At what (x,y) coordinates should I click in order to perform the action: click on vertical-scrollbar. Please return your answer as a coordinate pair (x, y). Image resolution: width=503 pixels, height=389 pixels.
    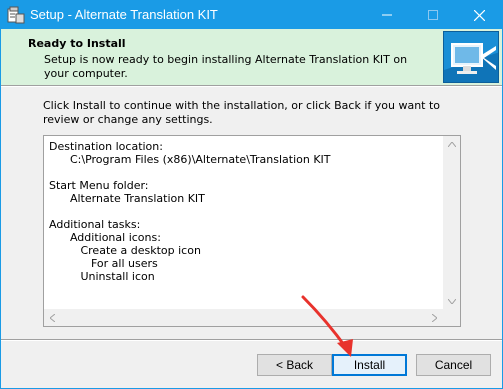
    Looking at the image, I should click on (451, 223).